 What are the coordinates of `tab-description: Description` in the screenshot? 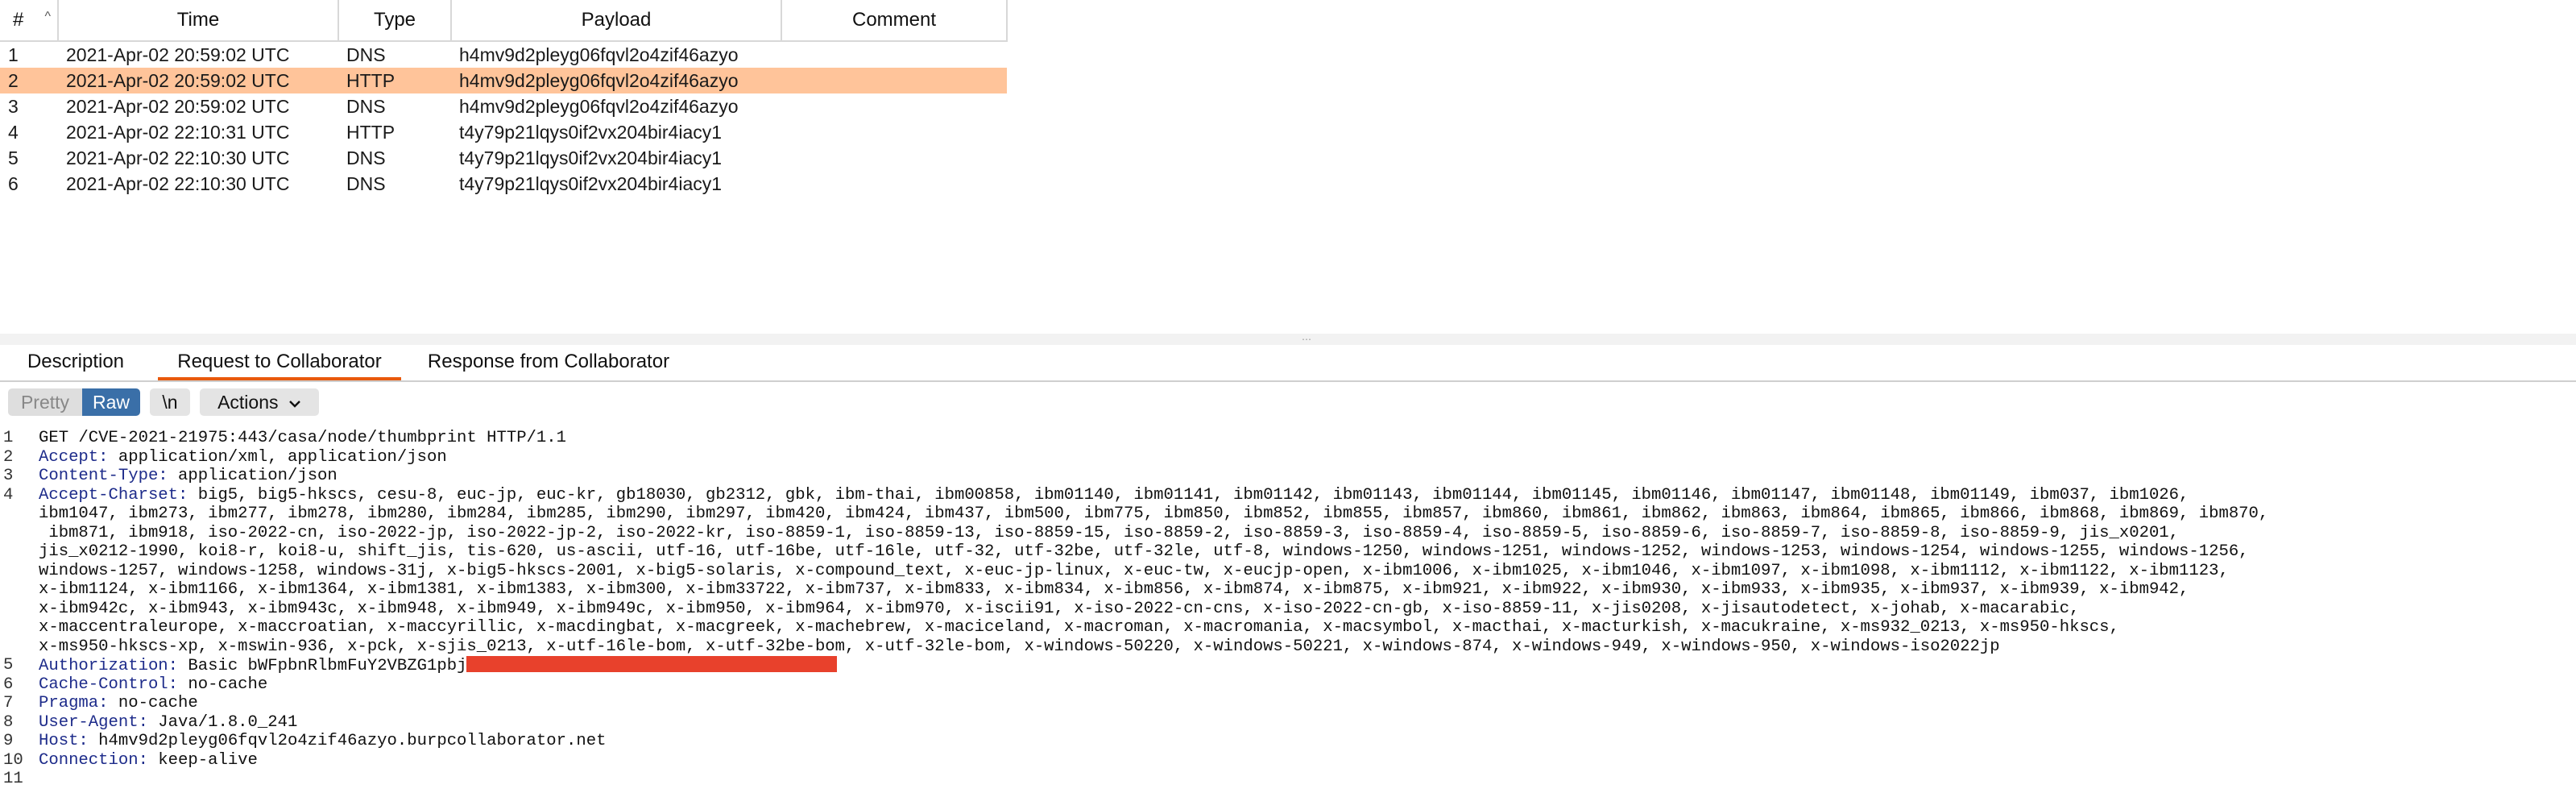 It's located at (75, 362).